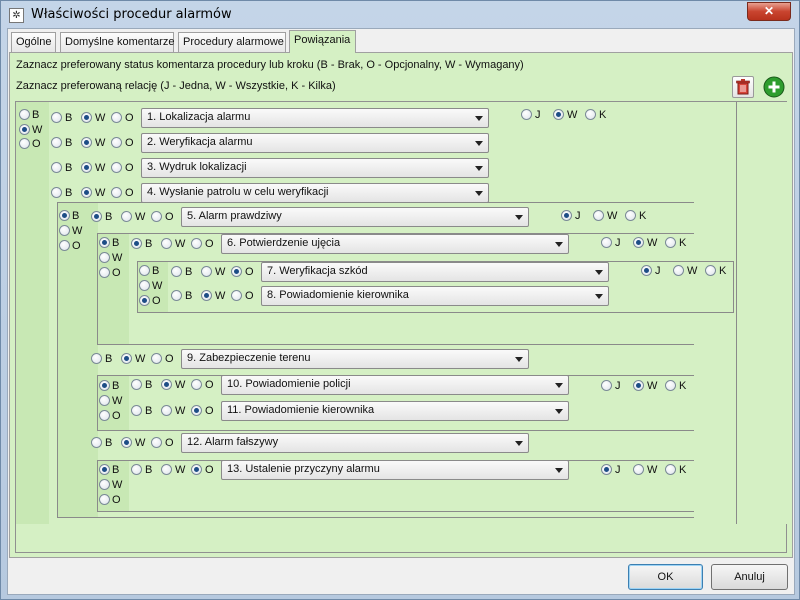 The height and width of the screenshot is (600, 800). I want to click on status-radio-label: O, so click(129, 143).